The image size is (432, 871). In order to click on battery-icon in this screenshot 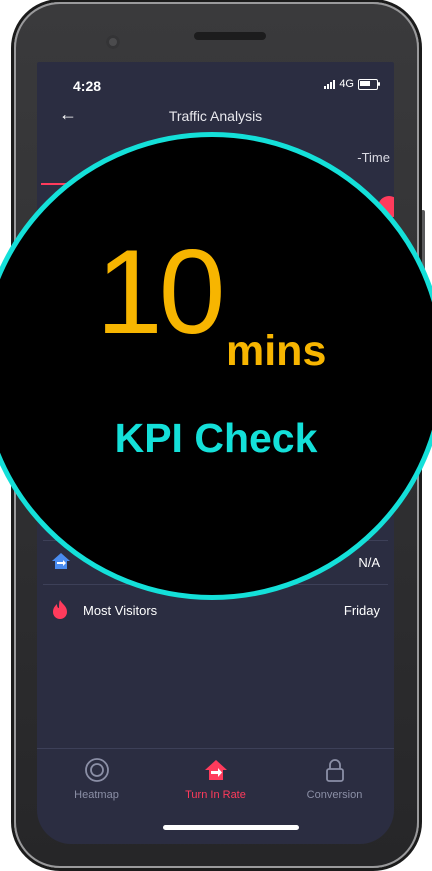, I will do `click(369, 84)`.